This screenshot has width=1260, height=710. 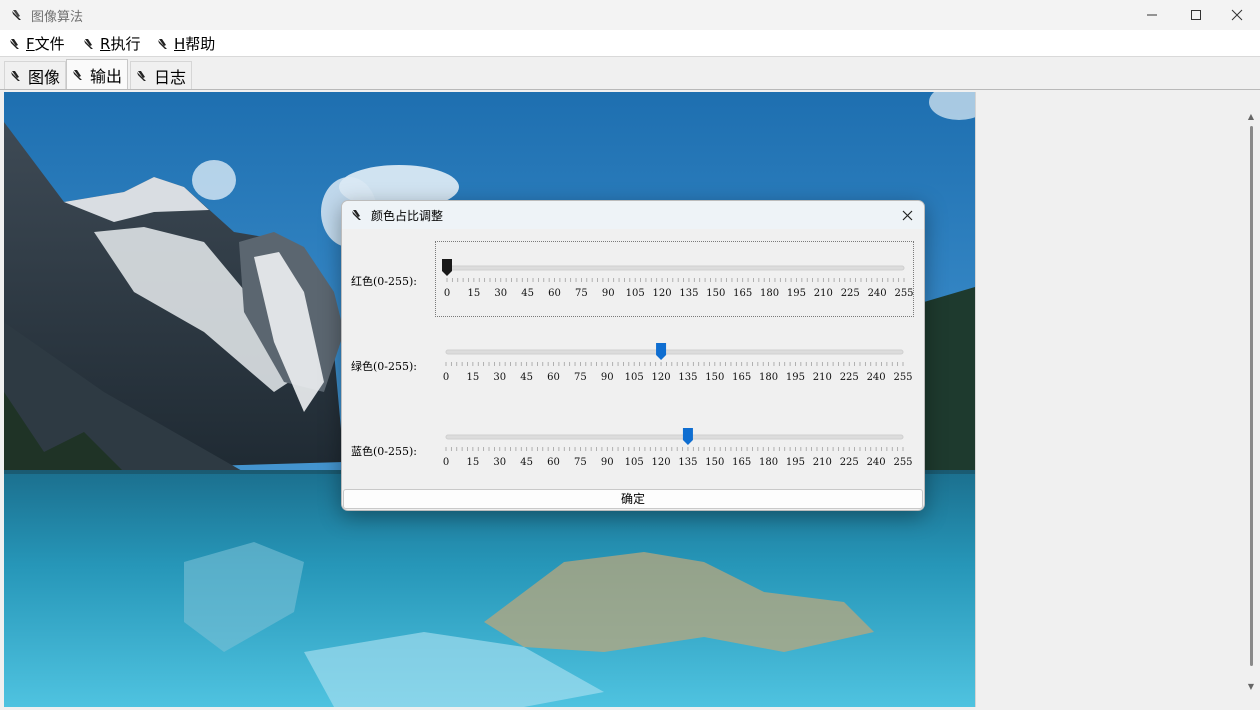 I want to click on close-button, so click(x=1237, y=15).